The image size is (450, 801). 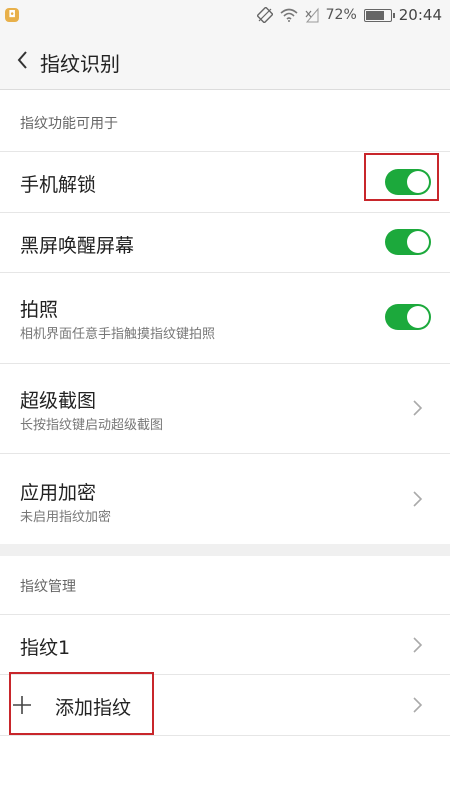 What do you see at coordinates (225, 60) in the screenshot?
I see `app-header: 指纹识别` at bounding box center [225, 60].